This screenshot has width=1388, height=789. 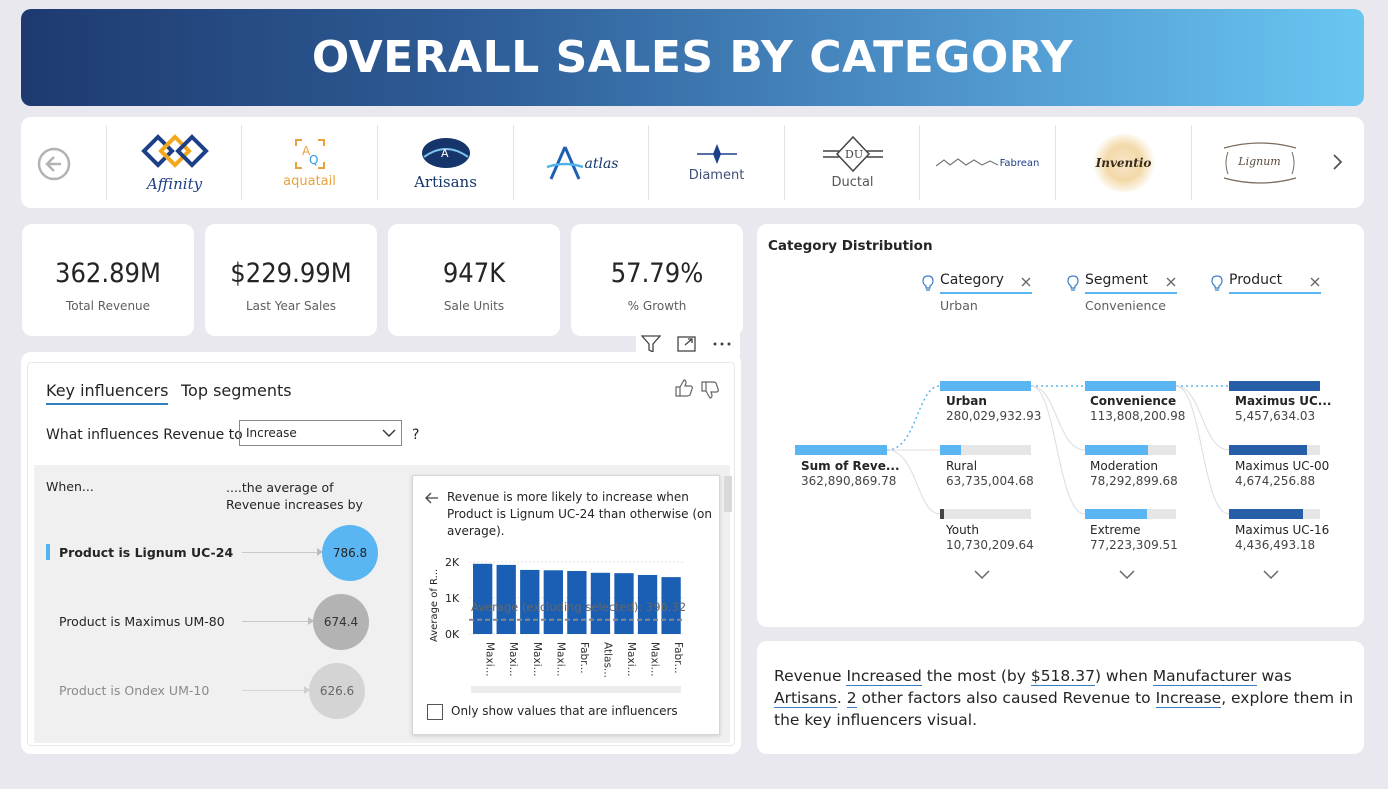 I want to click on kpi-growth: 57.79% % Growth, so click(x=657, y=280).